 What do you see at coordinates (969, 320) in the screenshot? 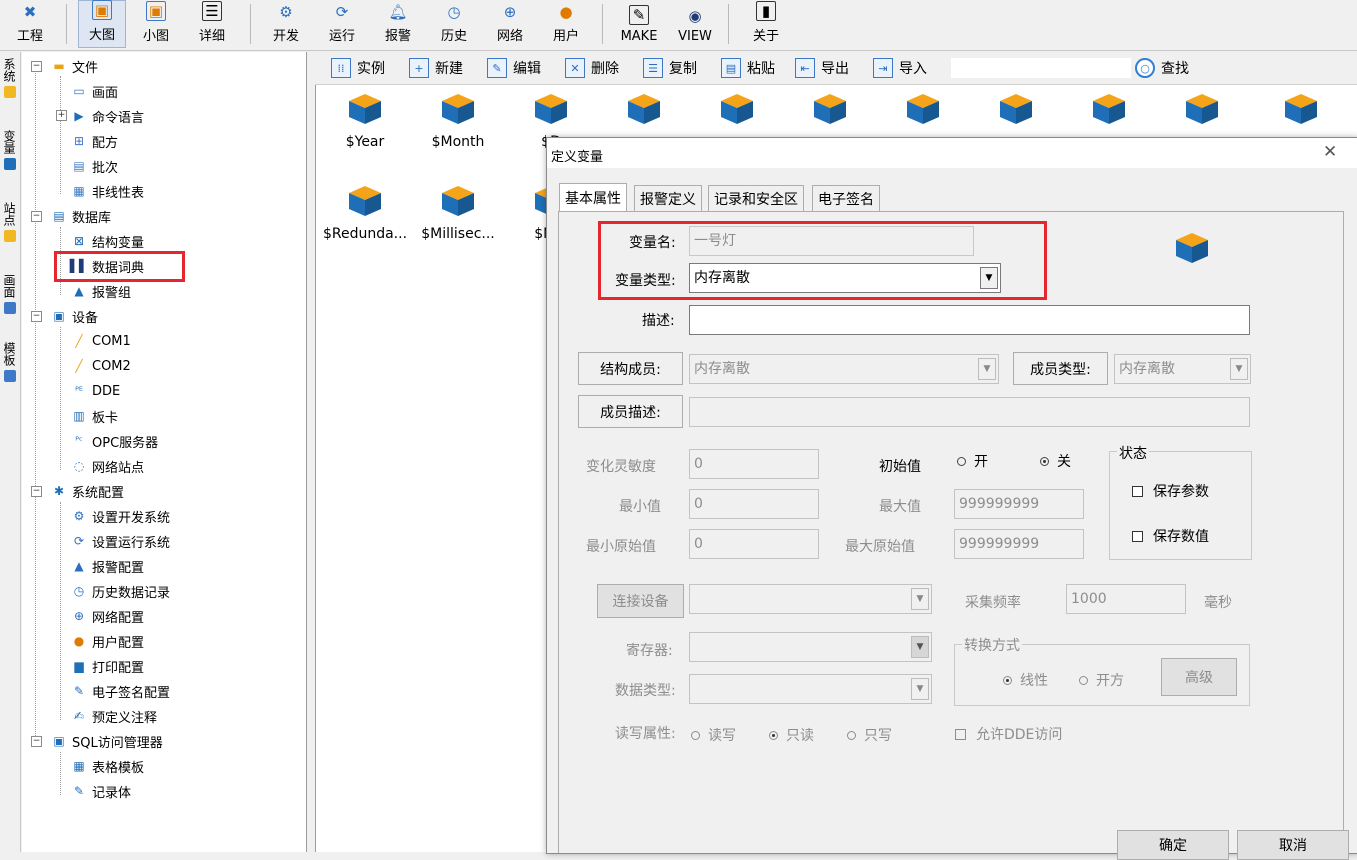
I see `description-input` at bounding box center [969, 320].